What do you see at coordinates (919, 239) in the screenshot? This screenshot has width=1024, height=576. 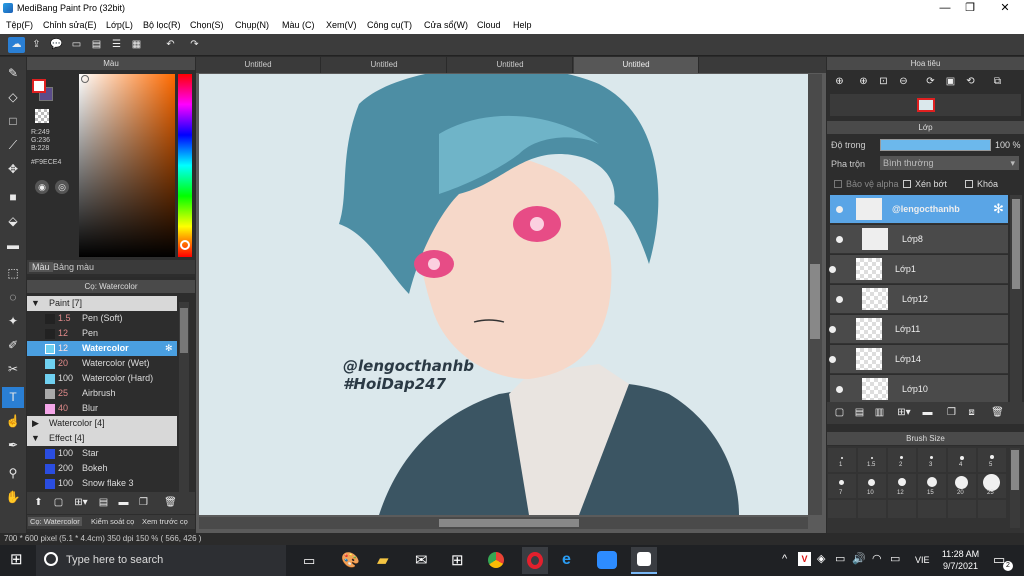 I see `layer-row: Lớp8` at bounding box center [919, 239].